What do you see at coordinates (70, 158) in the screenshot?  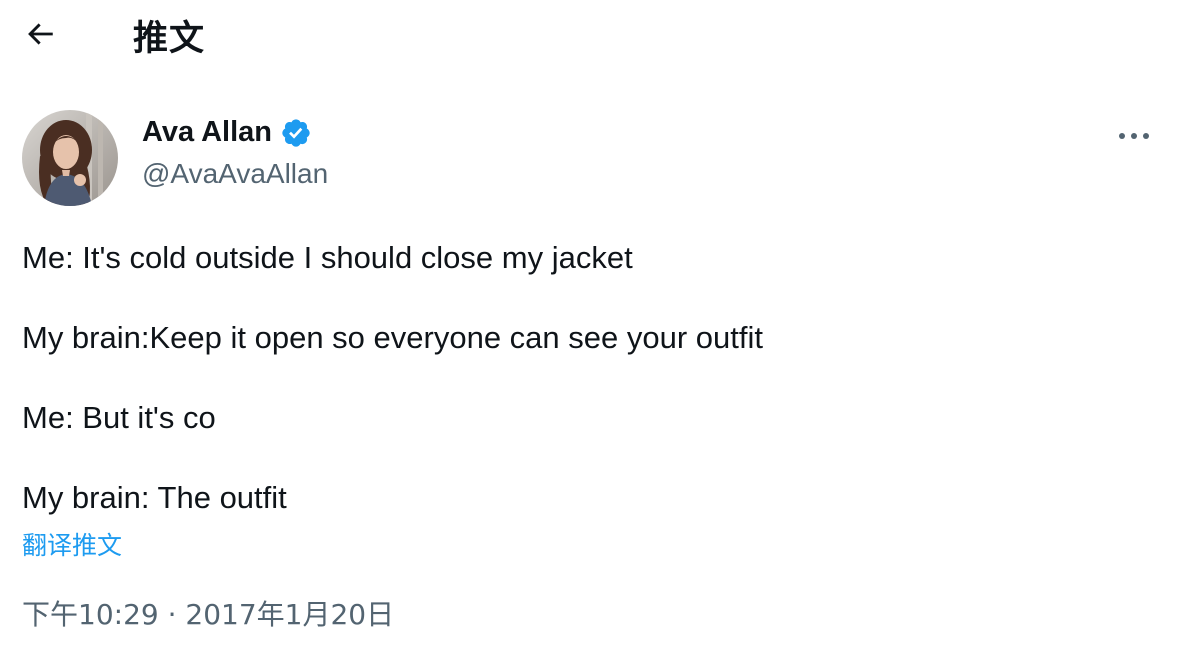 I see `avatar` at bounding box center [70, 158].